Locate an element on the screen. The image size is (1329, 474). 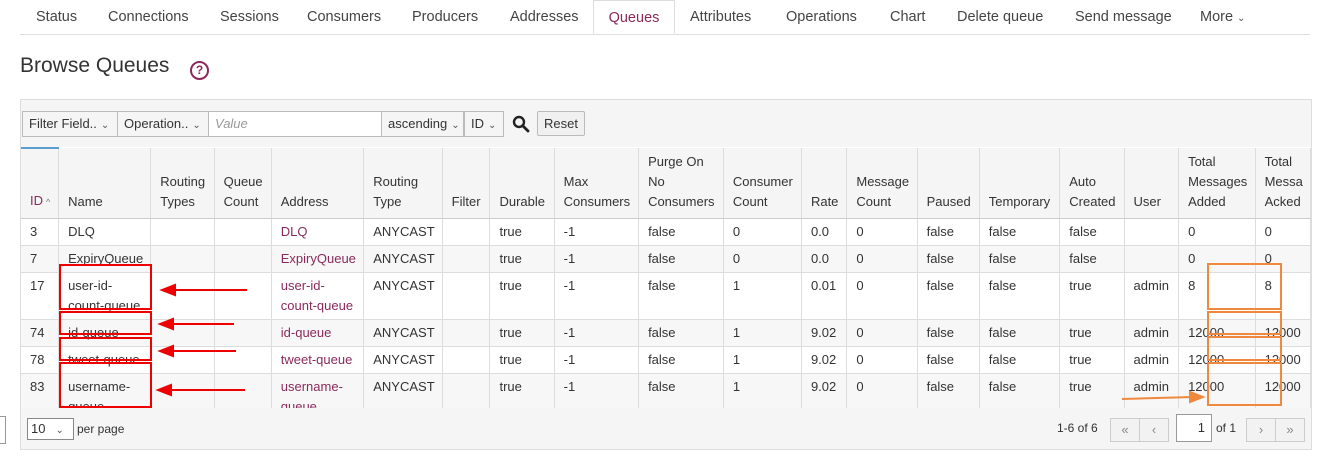
column-header-max-consumers: Max Consumers is located at coordinates (597, 183).